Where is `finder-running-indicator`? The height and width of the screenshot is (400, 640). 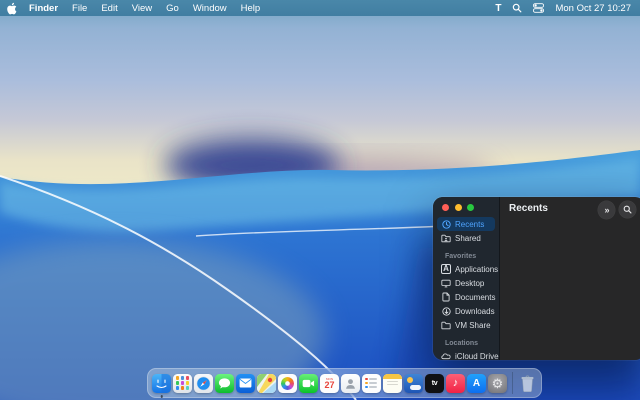
finder-running-indicator is located at coordinates (161, 396).